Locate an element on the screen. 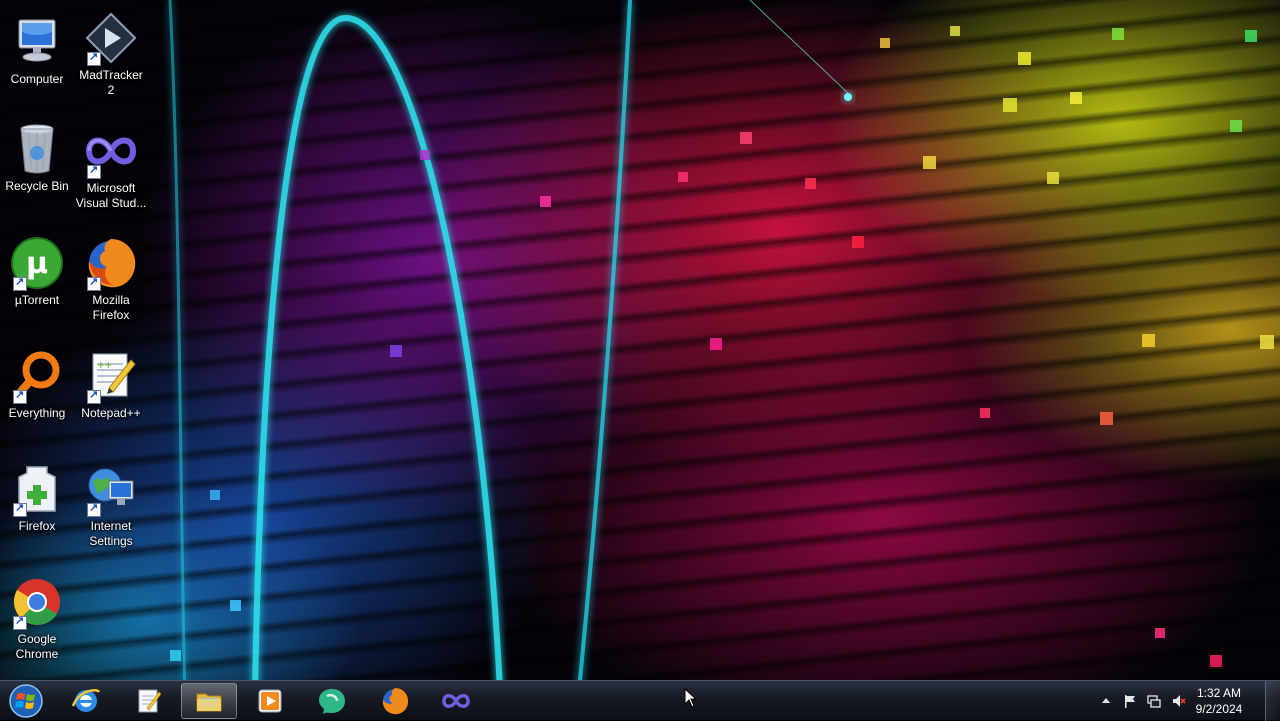 Image resolution: width=1280 pixels, height=721 pixels. internet-settings-icon is located at coordinates (111, 489).